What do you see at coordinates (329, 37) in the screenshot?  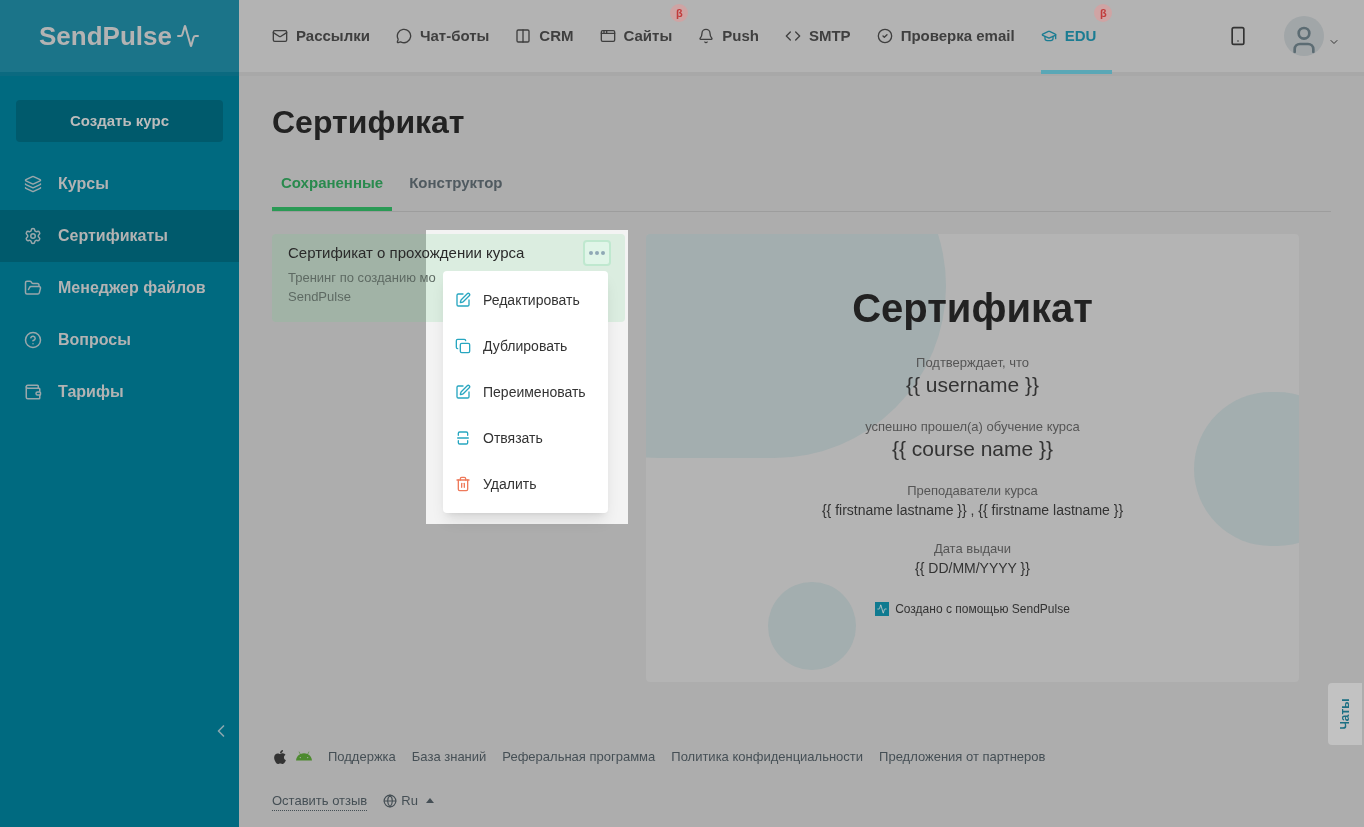 I see `nav-tab: Рассылки` at bounding box center [329, 37].